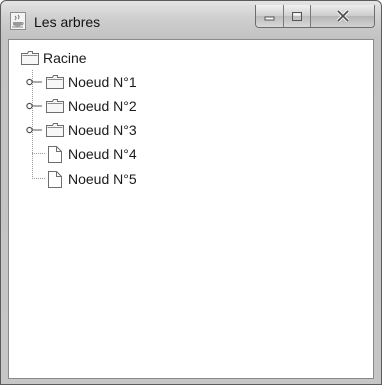 The image size is (384, 387). I want to click on maximize-button, so click(297, 16).